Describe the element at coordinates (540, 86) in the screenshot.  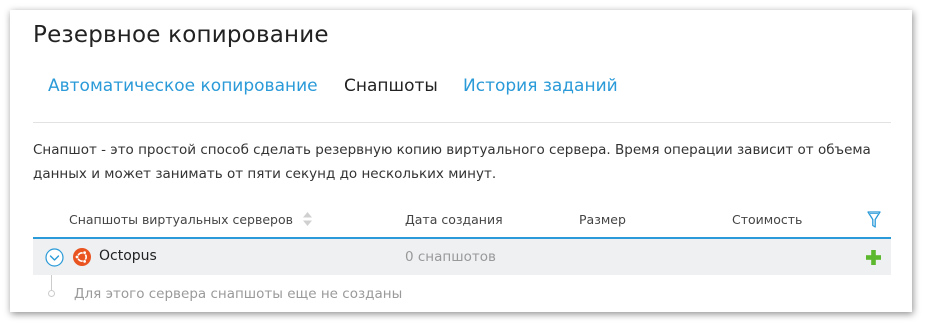
I see `tab-job-history: История заданий` at that location.